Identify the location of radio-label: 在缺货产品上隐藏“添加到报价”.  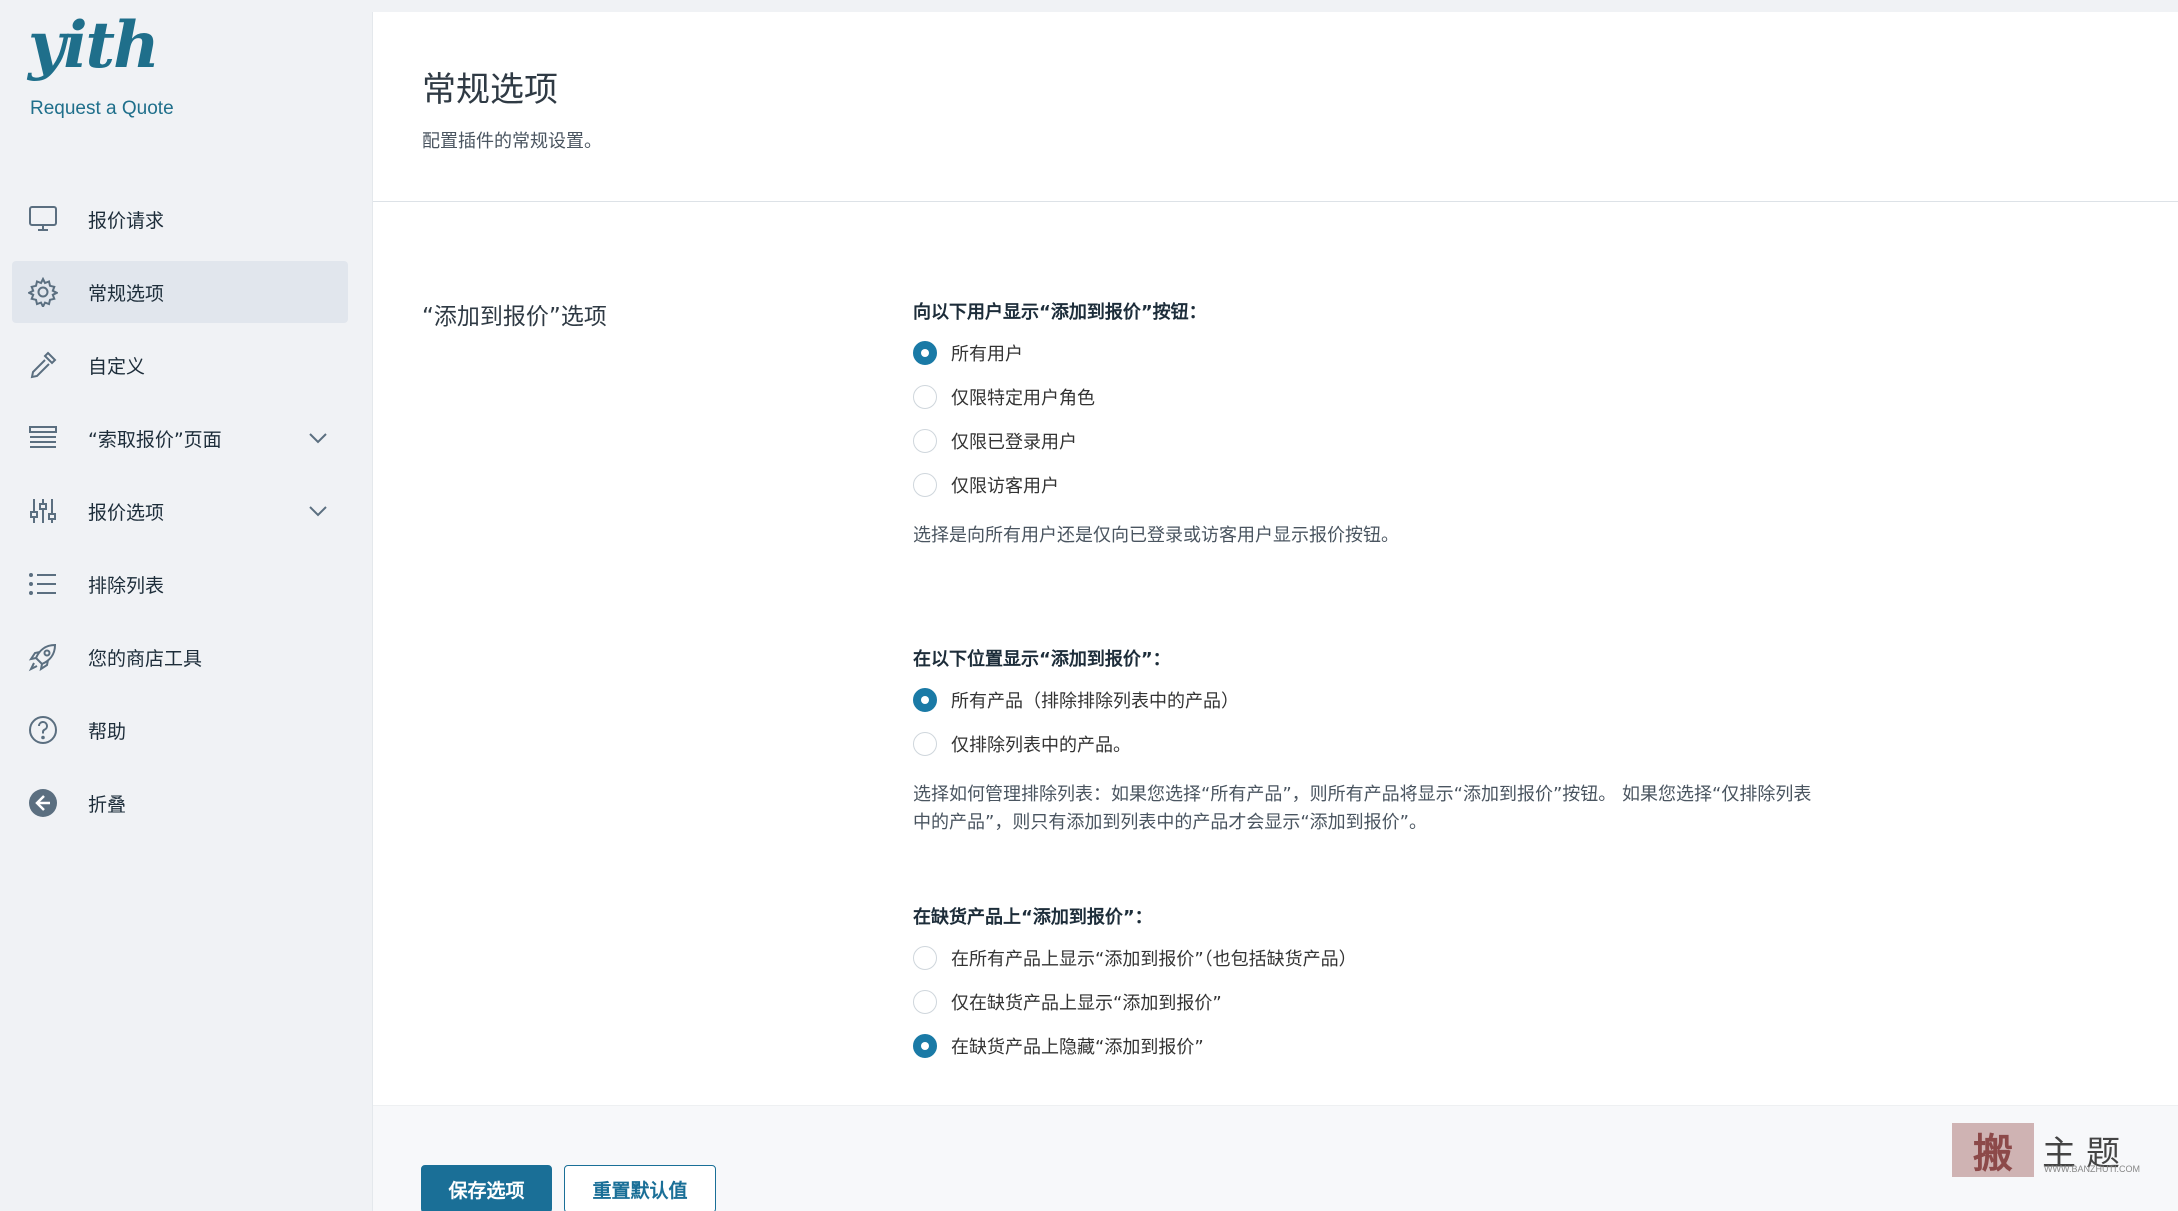
(1077, 1047).